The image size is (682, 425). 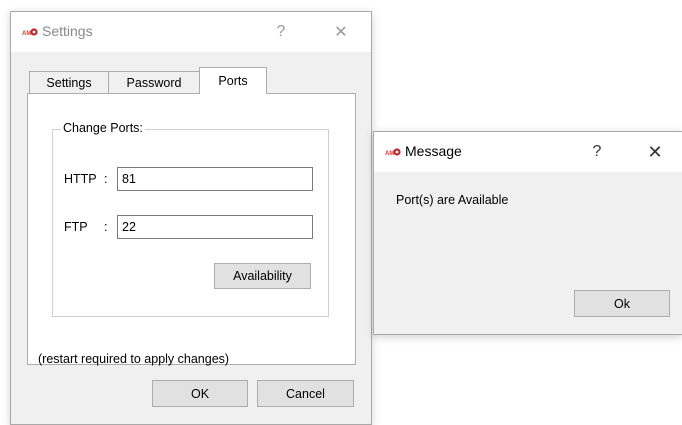 What do you see at coordinates (215, 179) in the screenshot?
I see `http-port-input` at bounding box center [215, 179].